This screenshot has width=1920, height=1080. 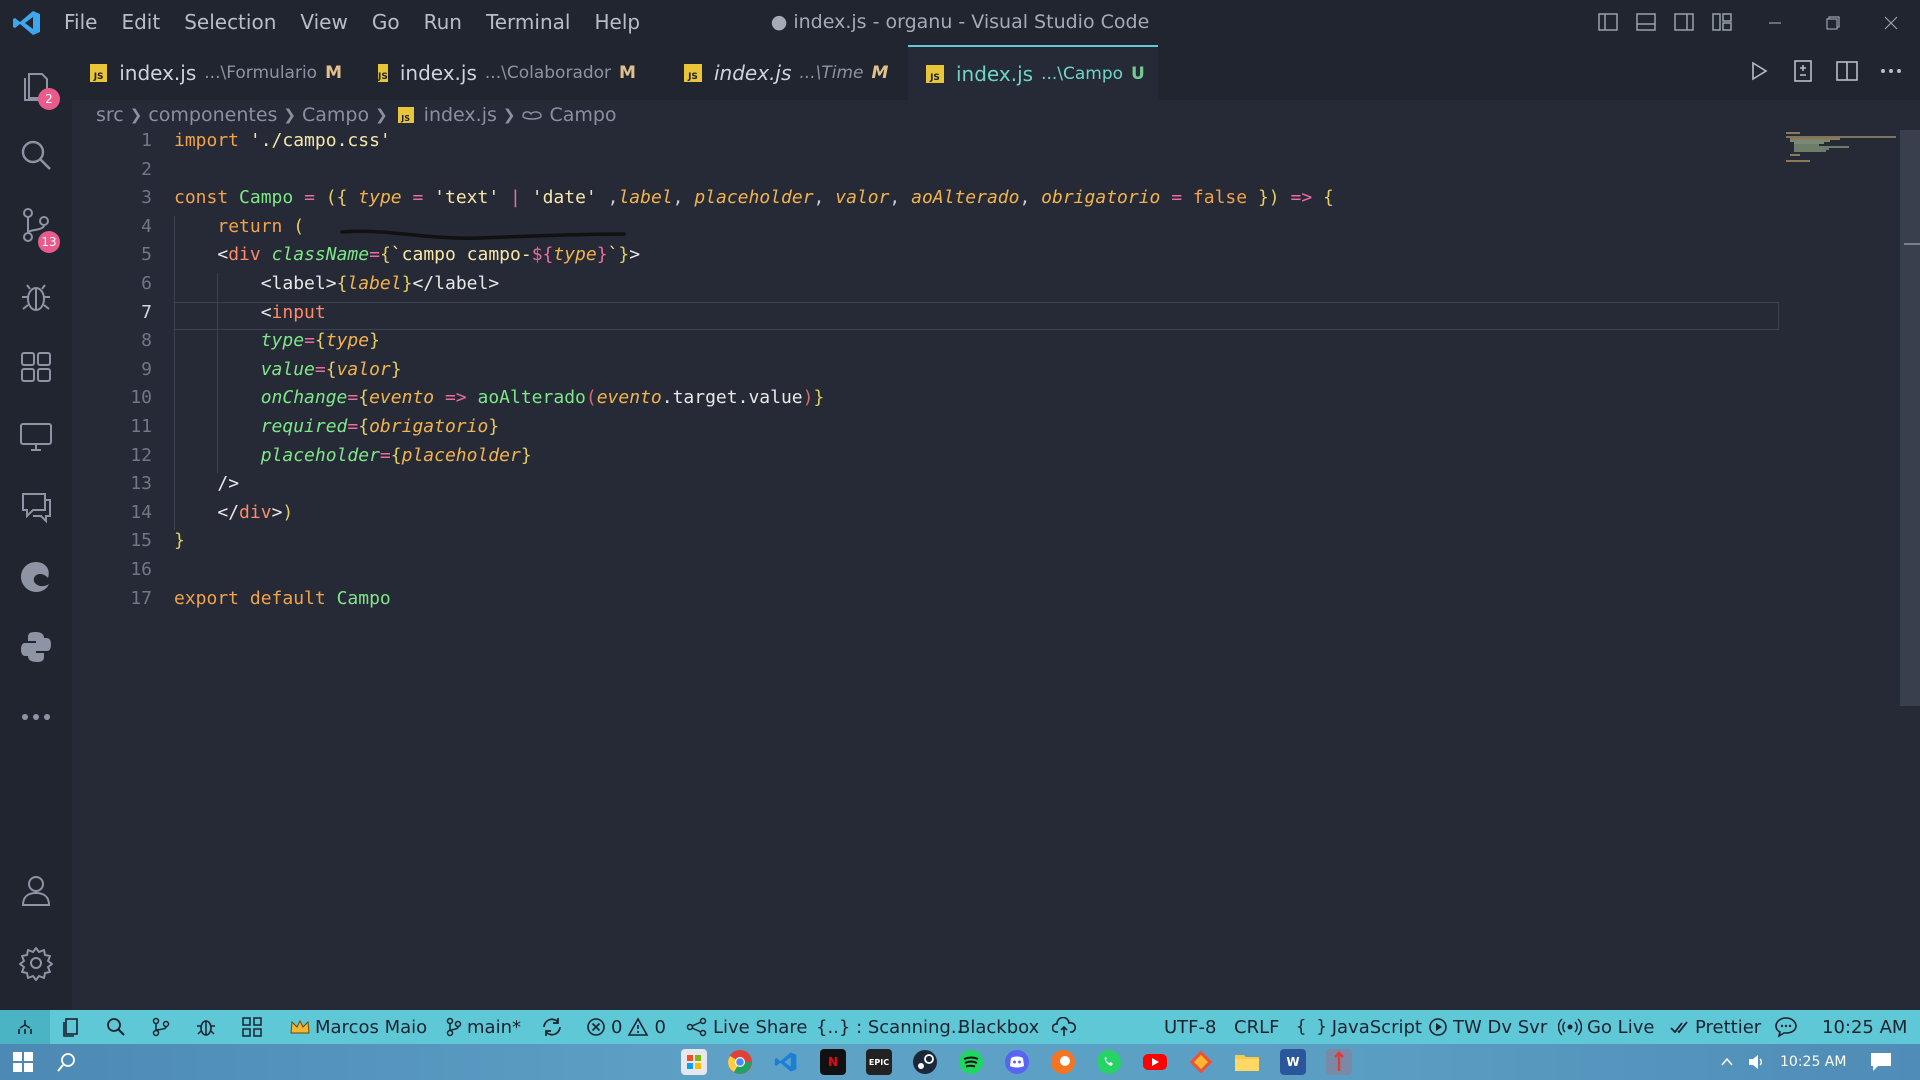 I want to click on edge-devtools-button, so click(x=36, y=577).